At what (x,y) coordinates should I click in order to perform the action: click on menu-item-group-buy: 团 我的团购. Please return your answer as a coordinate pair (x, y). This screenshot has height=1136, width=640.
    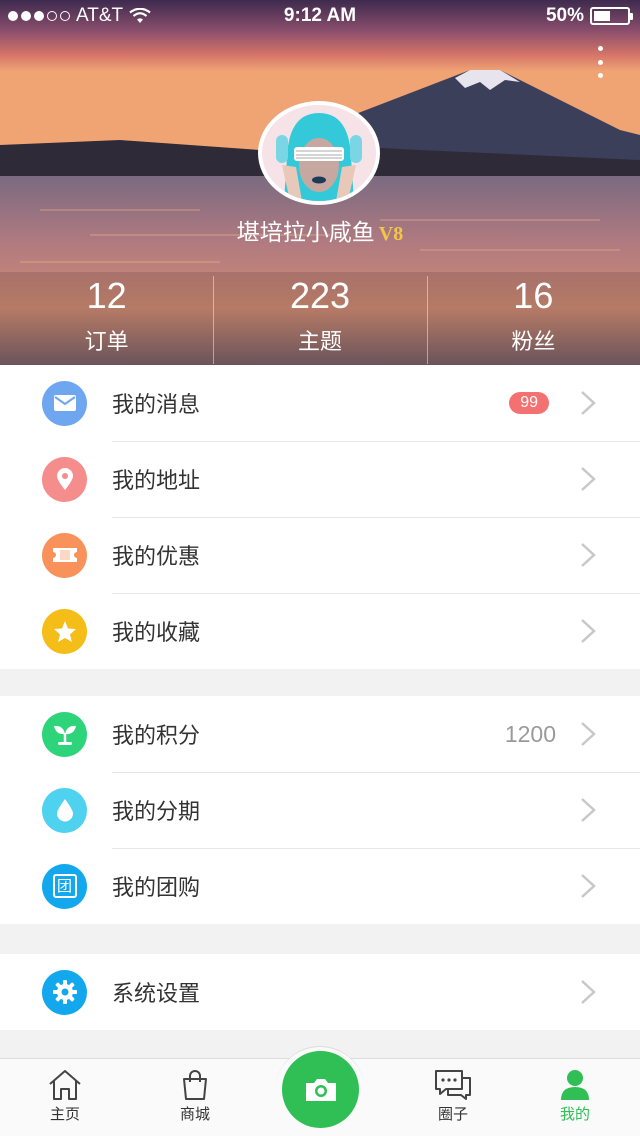
    Looking at the image, I should click on (320, 886).